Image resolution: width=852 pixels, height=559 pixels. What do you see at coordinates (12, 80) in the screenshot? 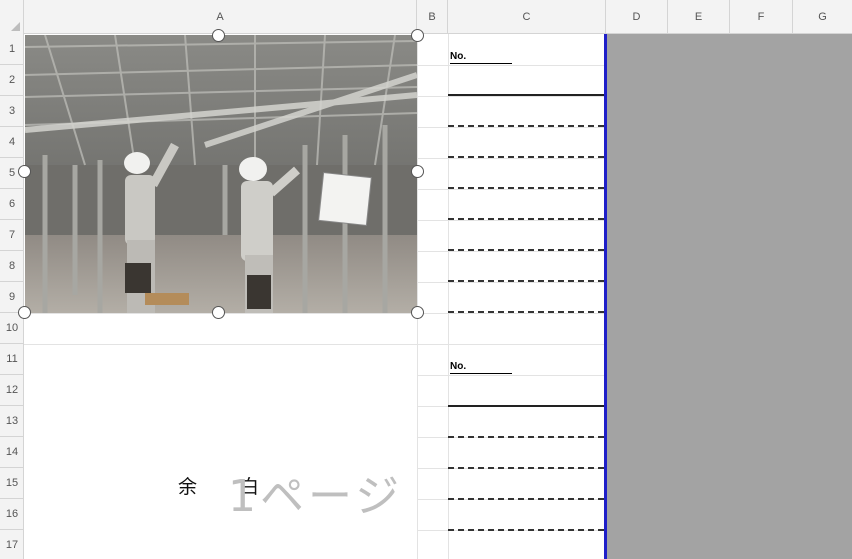
I see `row-header: 2` at bounding box center [12, 80].